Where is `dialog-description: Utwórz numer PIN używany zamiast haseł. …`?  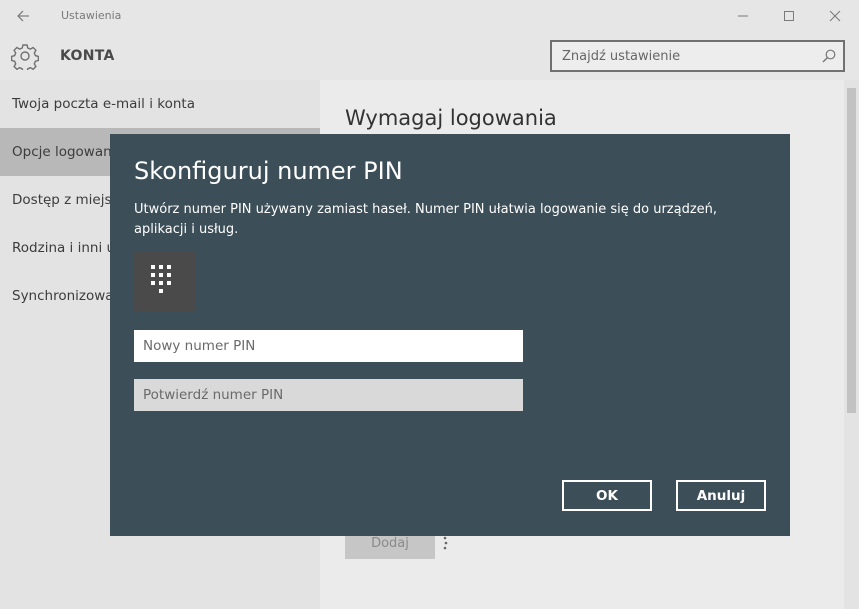
dialog-description: Utwórz numer PIN używany zamiast haseł. … is located at coordinates (426, 219).